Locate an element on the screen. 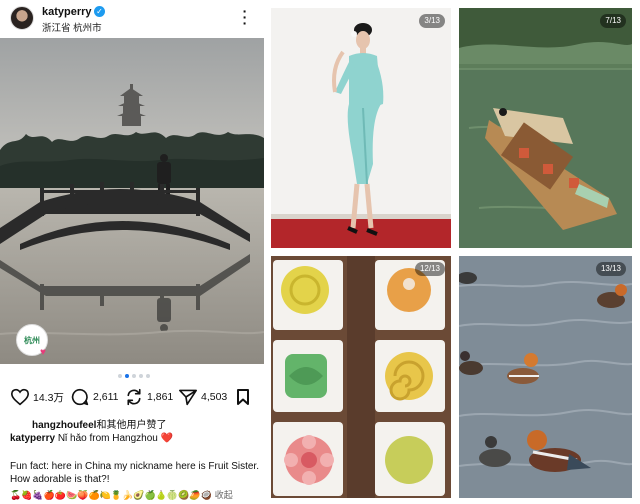 Image resolution: width=640 pixels, height=504 pixels. username: katyperry is located at coordinates (67, 12).